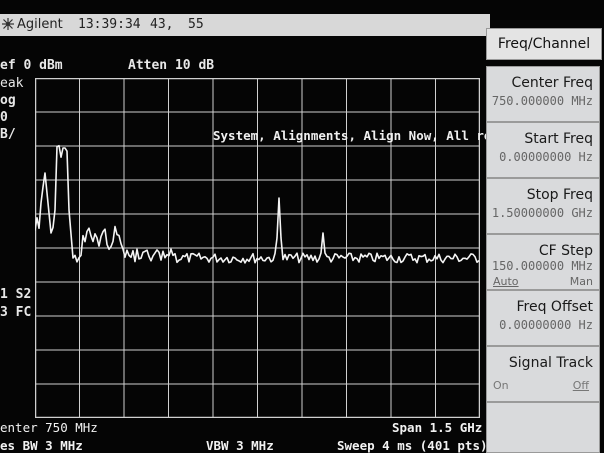 The height and width of the screenshot is (453, 604). I want to click on softkey-value: 150.000000 MHz, so click(542, 266).